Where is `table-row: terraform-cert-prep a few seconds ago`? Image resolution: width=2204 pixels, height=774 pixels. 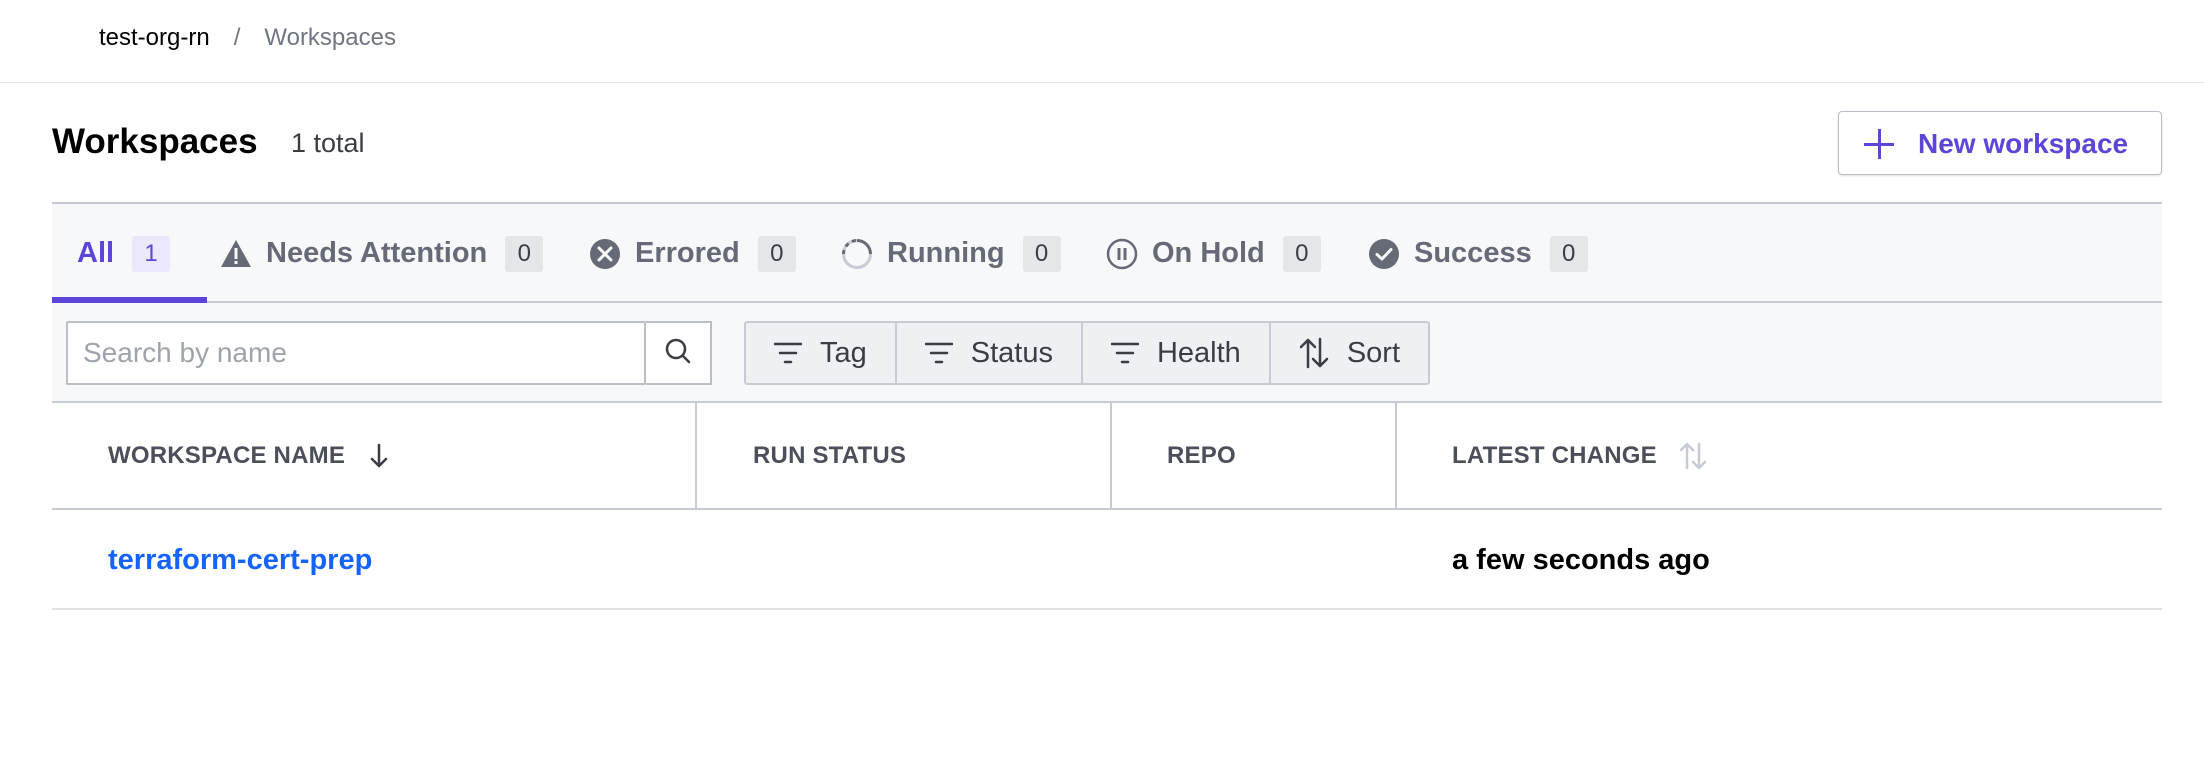 table-row: terraform-cert-prep a few seconds ago is located at coordinates (1107, 560).